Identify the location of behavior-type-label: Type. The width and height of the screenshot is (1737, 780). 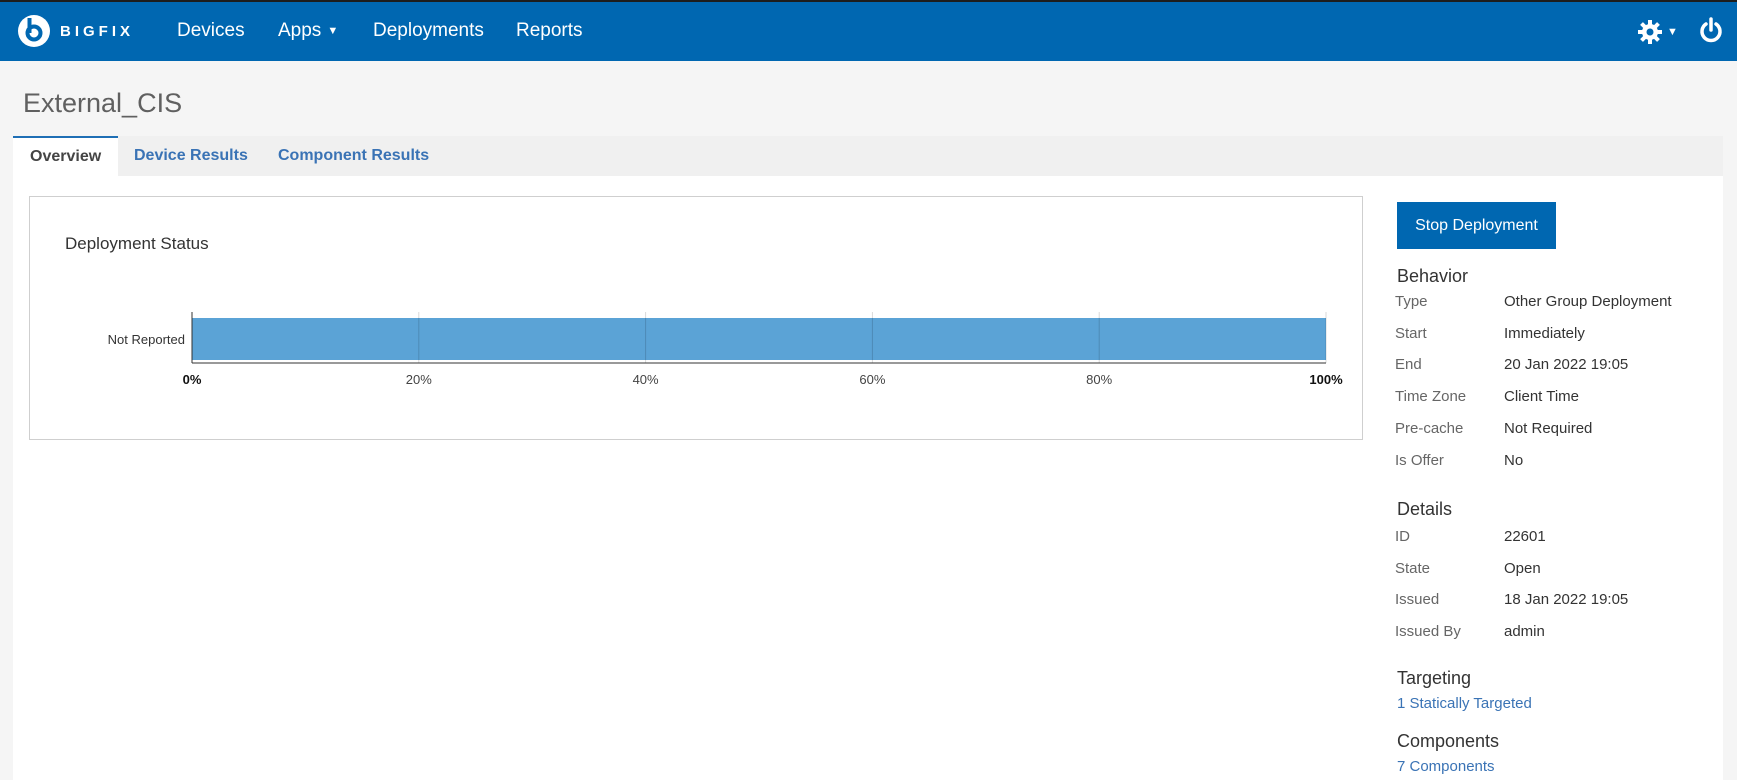
(1411, 301).